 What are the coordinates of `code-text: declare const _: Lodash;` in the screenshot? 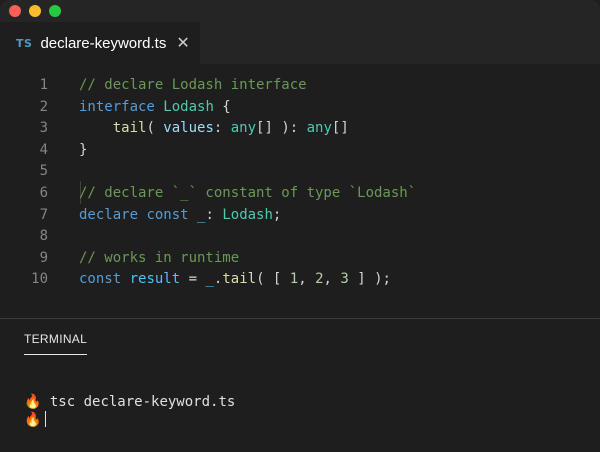 It's located at (180, 216).